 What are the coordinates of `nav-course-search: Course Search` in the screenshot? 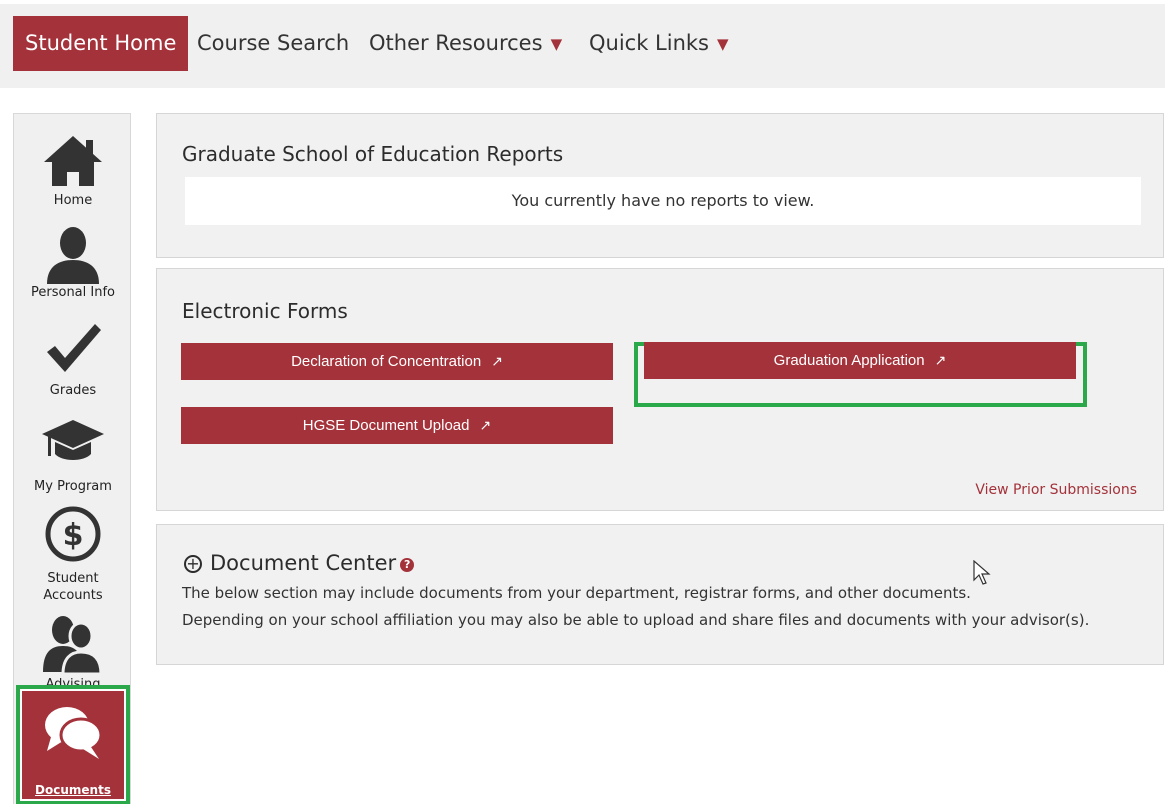 It's located at (273, 43).